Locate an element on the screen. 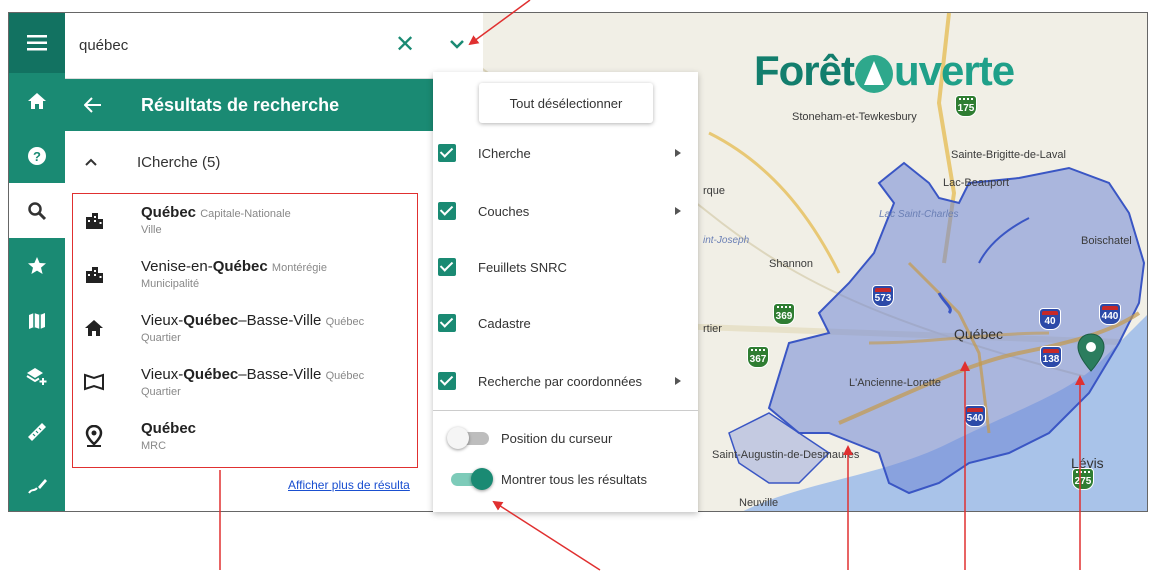  highway-shield: 175 is located at coordinates (966, 106).